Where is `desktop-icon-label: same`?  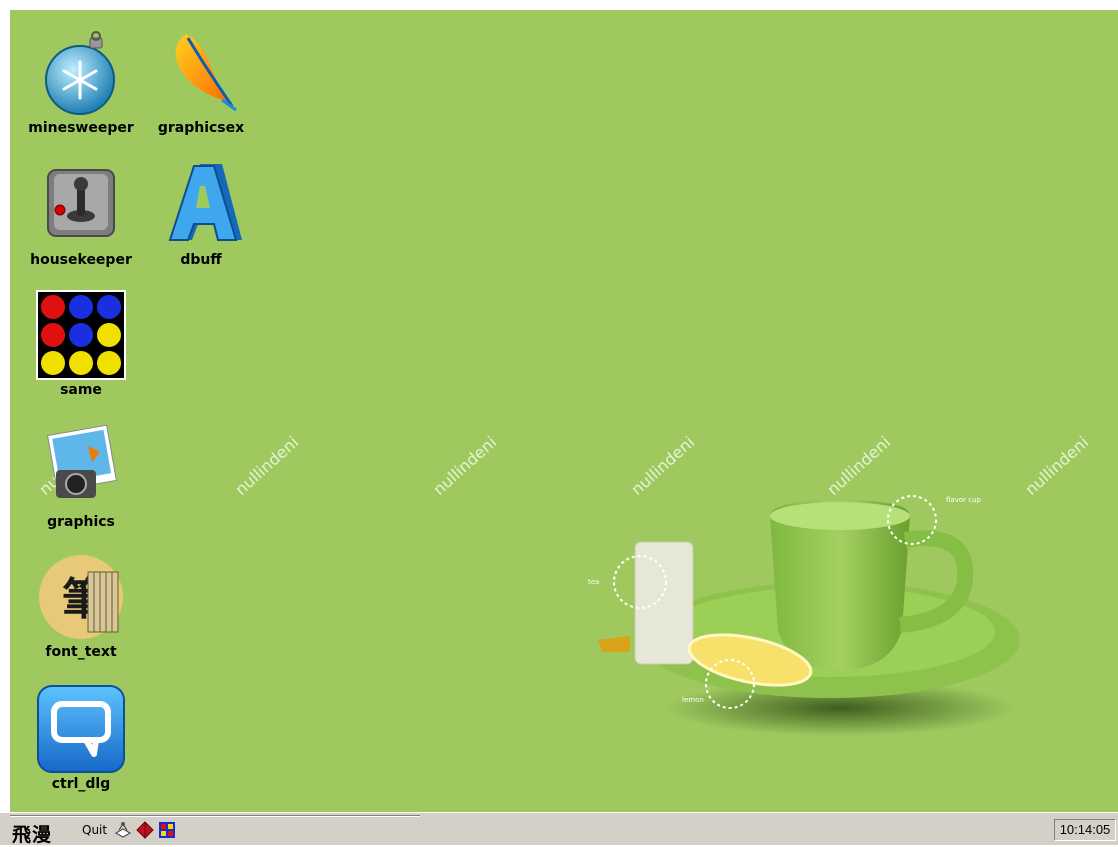 desktop-icon-label: same is located at coordinates (81, 390).